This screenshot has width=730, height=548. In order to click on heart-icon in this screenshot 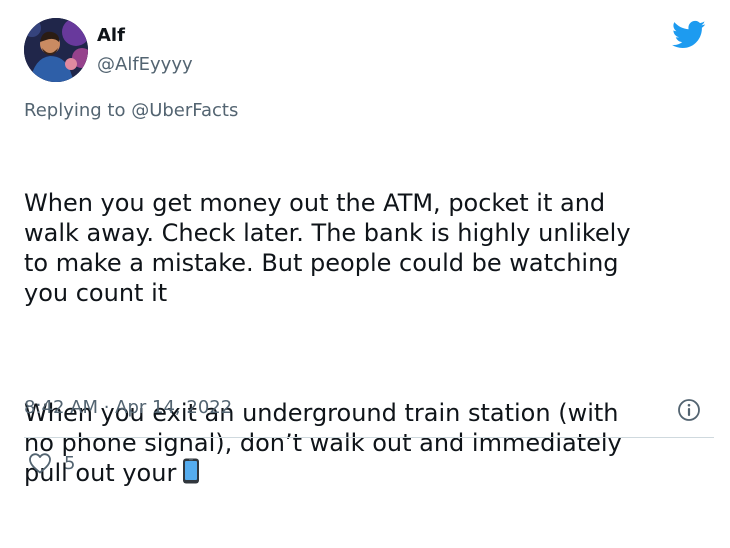, I will do `click(40, 463)`.